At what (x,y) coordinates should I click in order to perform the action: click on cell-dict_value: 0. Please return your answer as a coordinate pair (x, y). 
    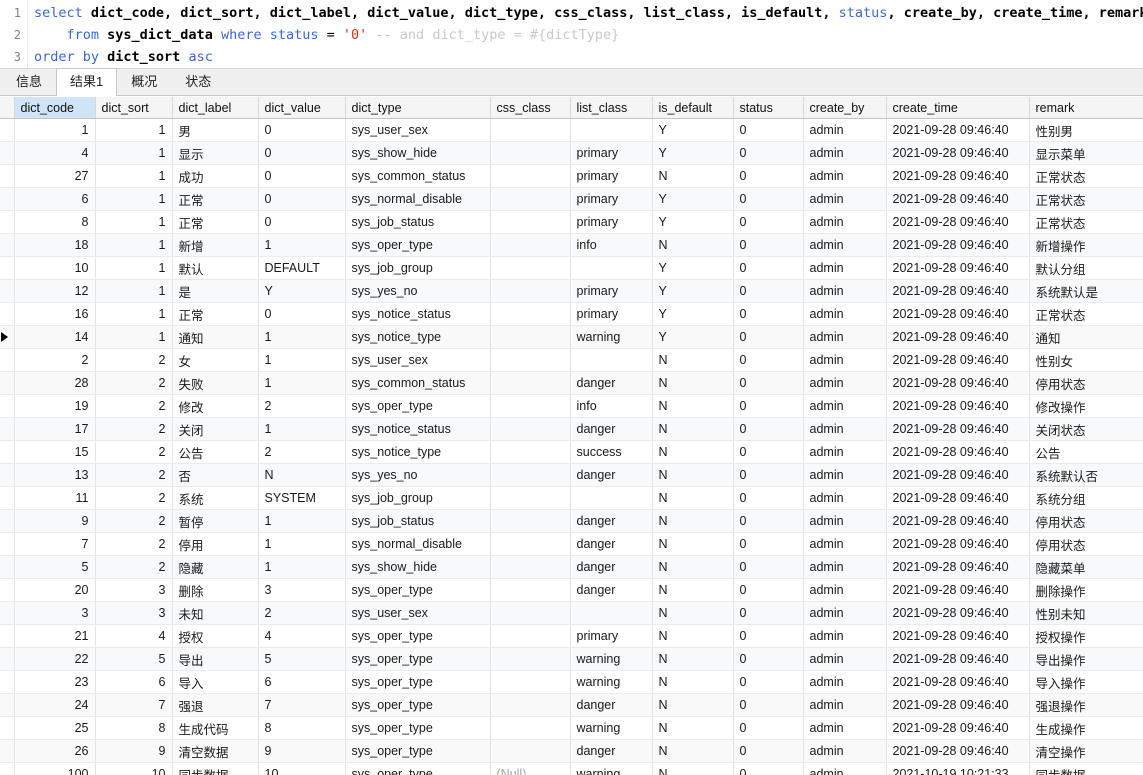
    Looking at the image, I should click on (302, 314).